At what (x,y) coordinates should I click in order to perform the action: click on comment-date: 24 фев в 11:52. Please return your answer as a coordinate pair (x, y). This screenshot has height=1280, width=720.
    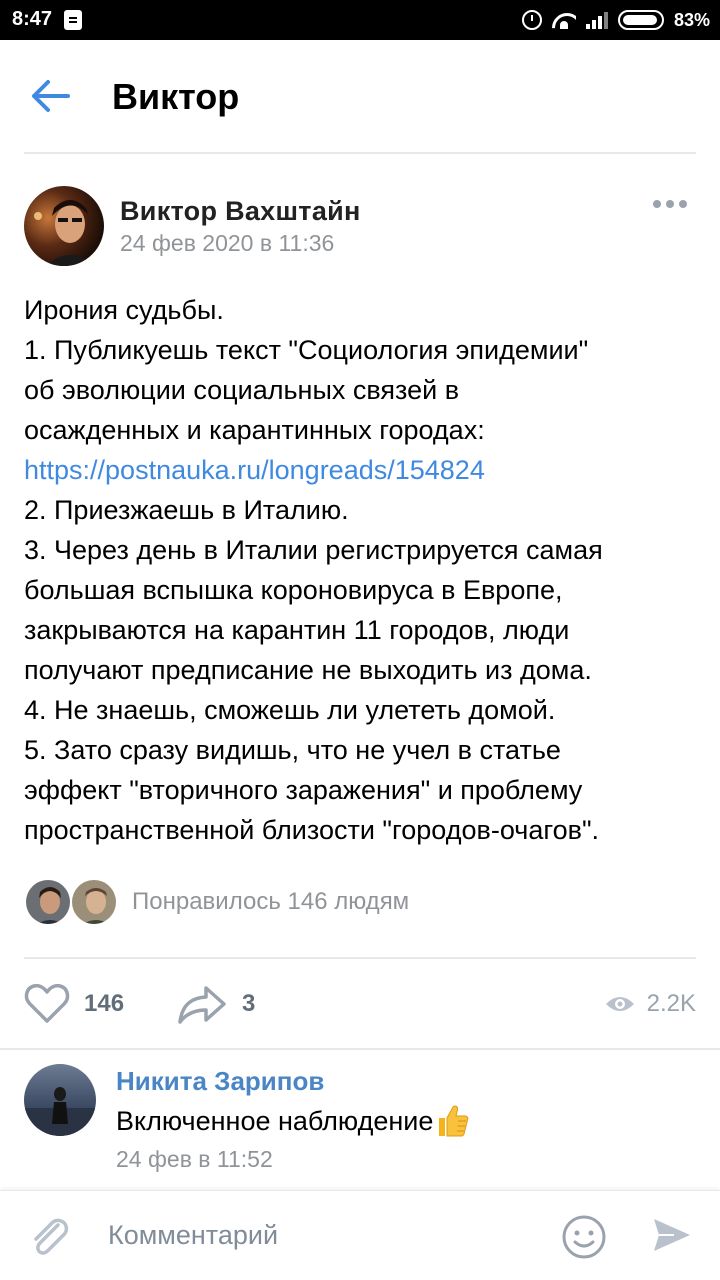
    Looking at the image, I should click on (194, 1159).